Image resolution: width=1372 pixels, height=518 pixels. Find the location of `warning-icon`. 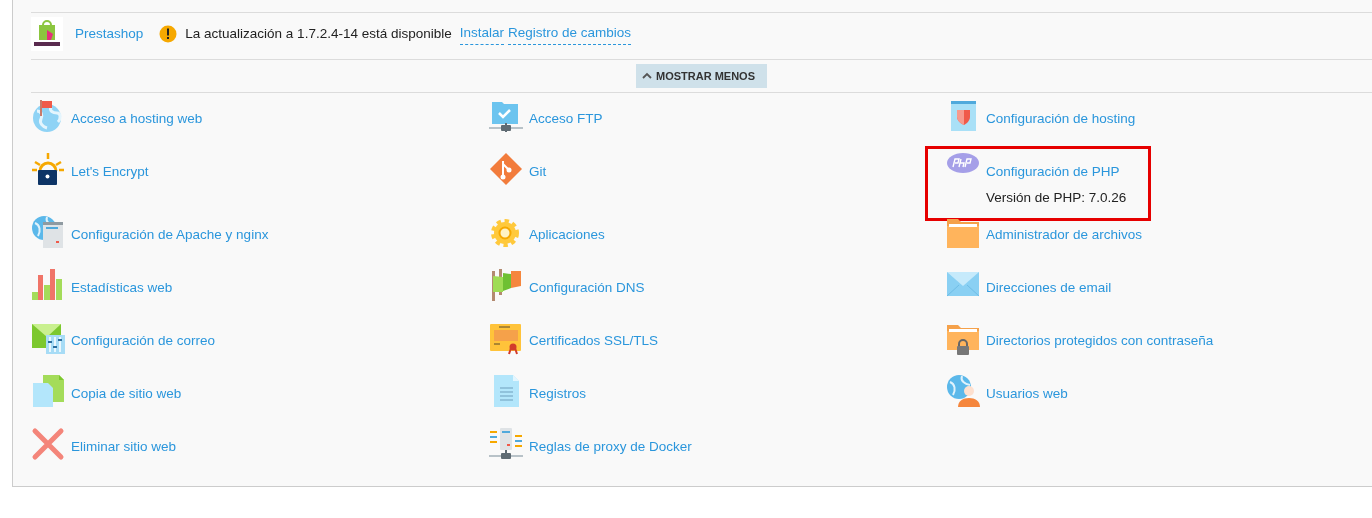

warning-icon is located at coordinates (168, 34).